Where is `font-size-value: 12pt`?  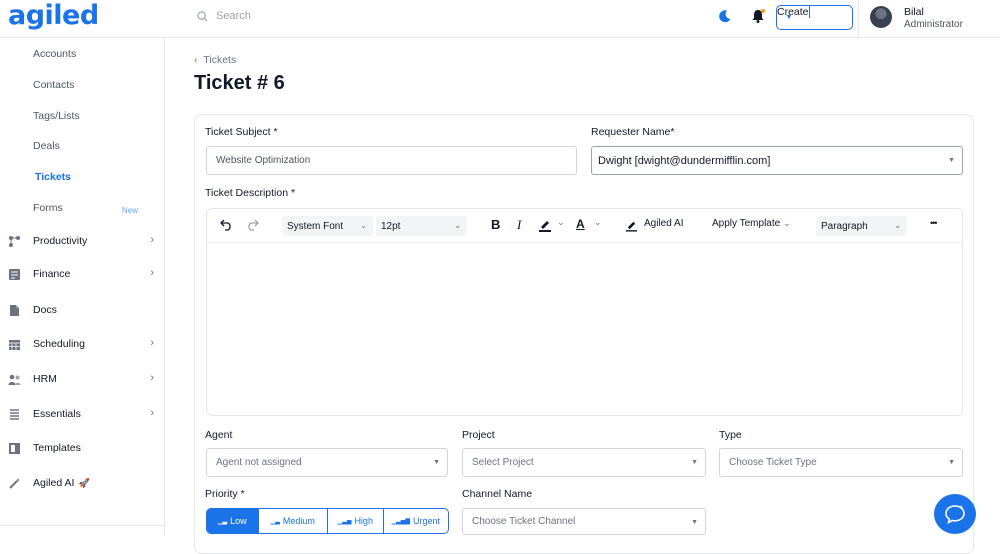
font-size-value: 12pt is located at coordinates (391, 226).